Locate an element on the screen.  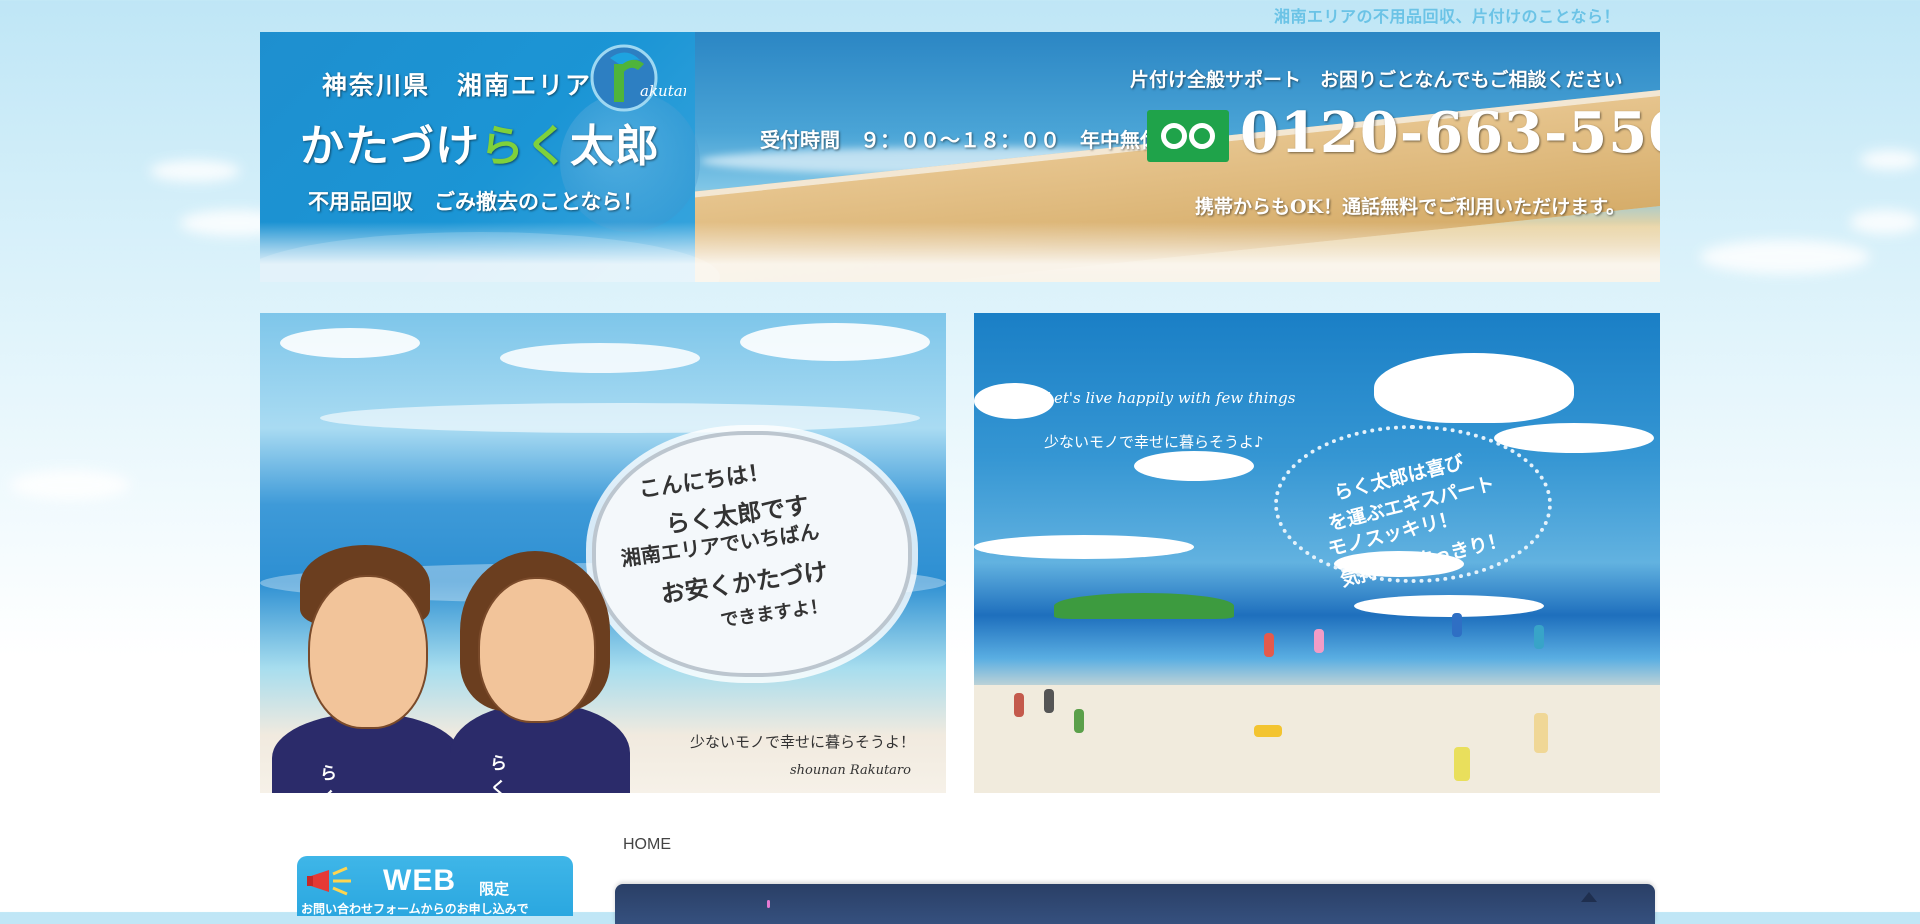
banner-region: 神奈川県 湘南エリア is located at coordinates (457, 85).